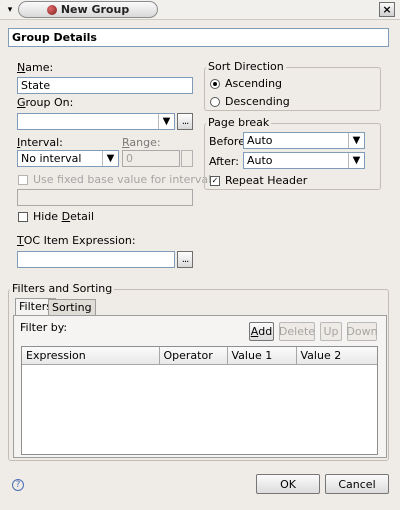 This screenshot has height=510, width=400. I want to click on sort-ascending-option: Ascending, so click(246, 83).